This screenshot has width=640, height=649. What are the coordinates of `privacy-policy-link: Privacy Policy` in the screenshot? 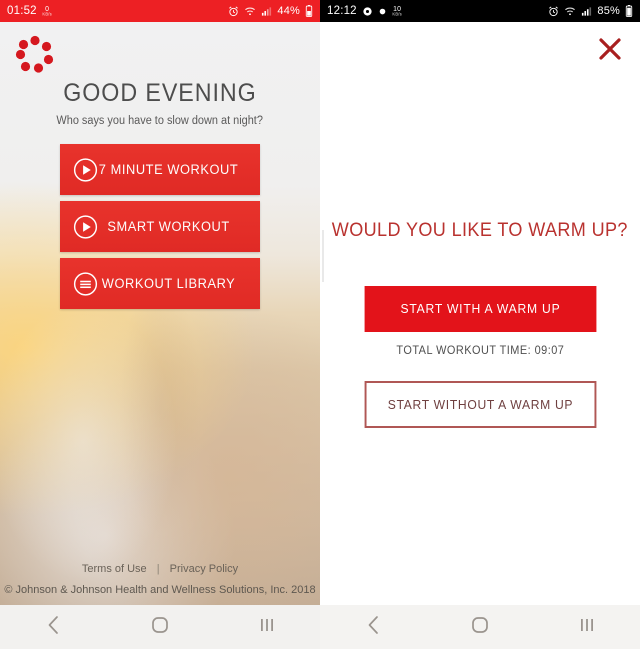 It's located at (204, 569).